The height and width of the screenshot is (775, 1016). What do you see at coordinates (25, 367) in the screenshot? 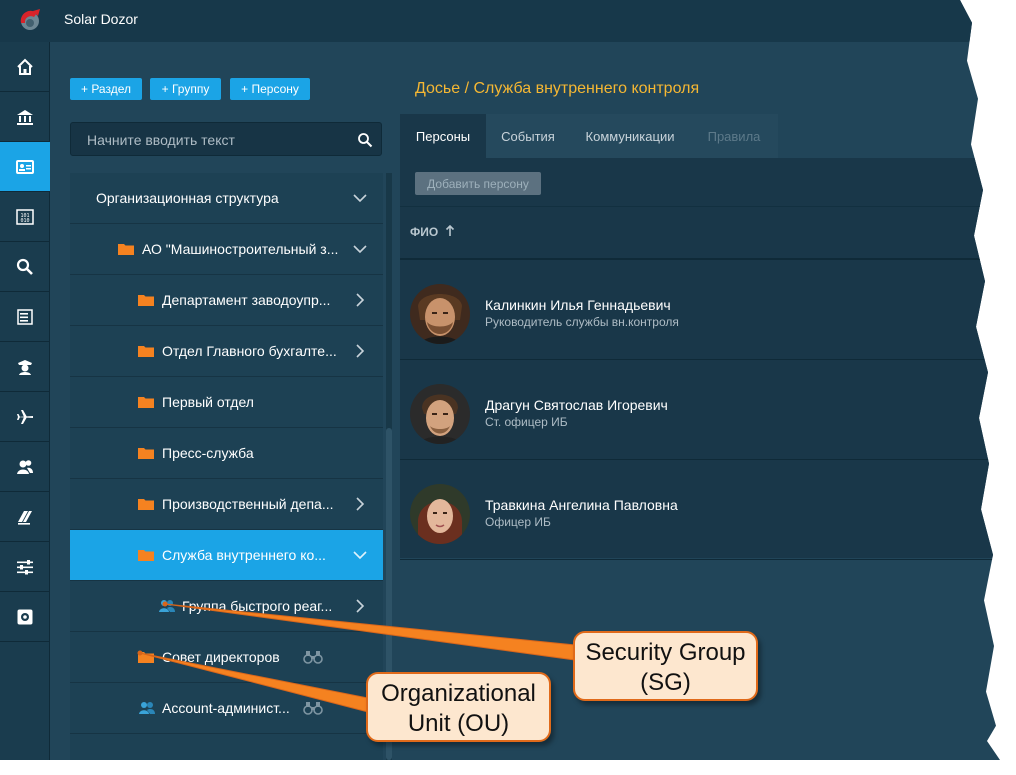
I see `nav-police` at bounding box center [25, 367].